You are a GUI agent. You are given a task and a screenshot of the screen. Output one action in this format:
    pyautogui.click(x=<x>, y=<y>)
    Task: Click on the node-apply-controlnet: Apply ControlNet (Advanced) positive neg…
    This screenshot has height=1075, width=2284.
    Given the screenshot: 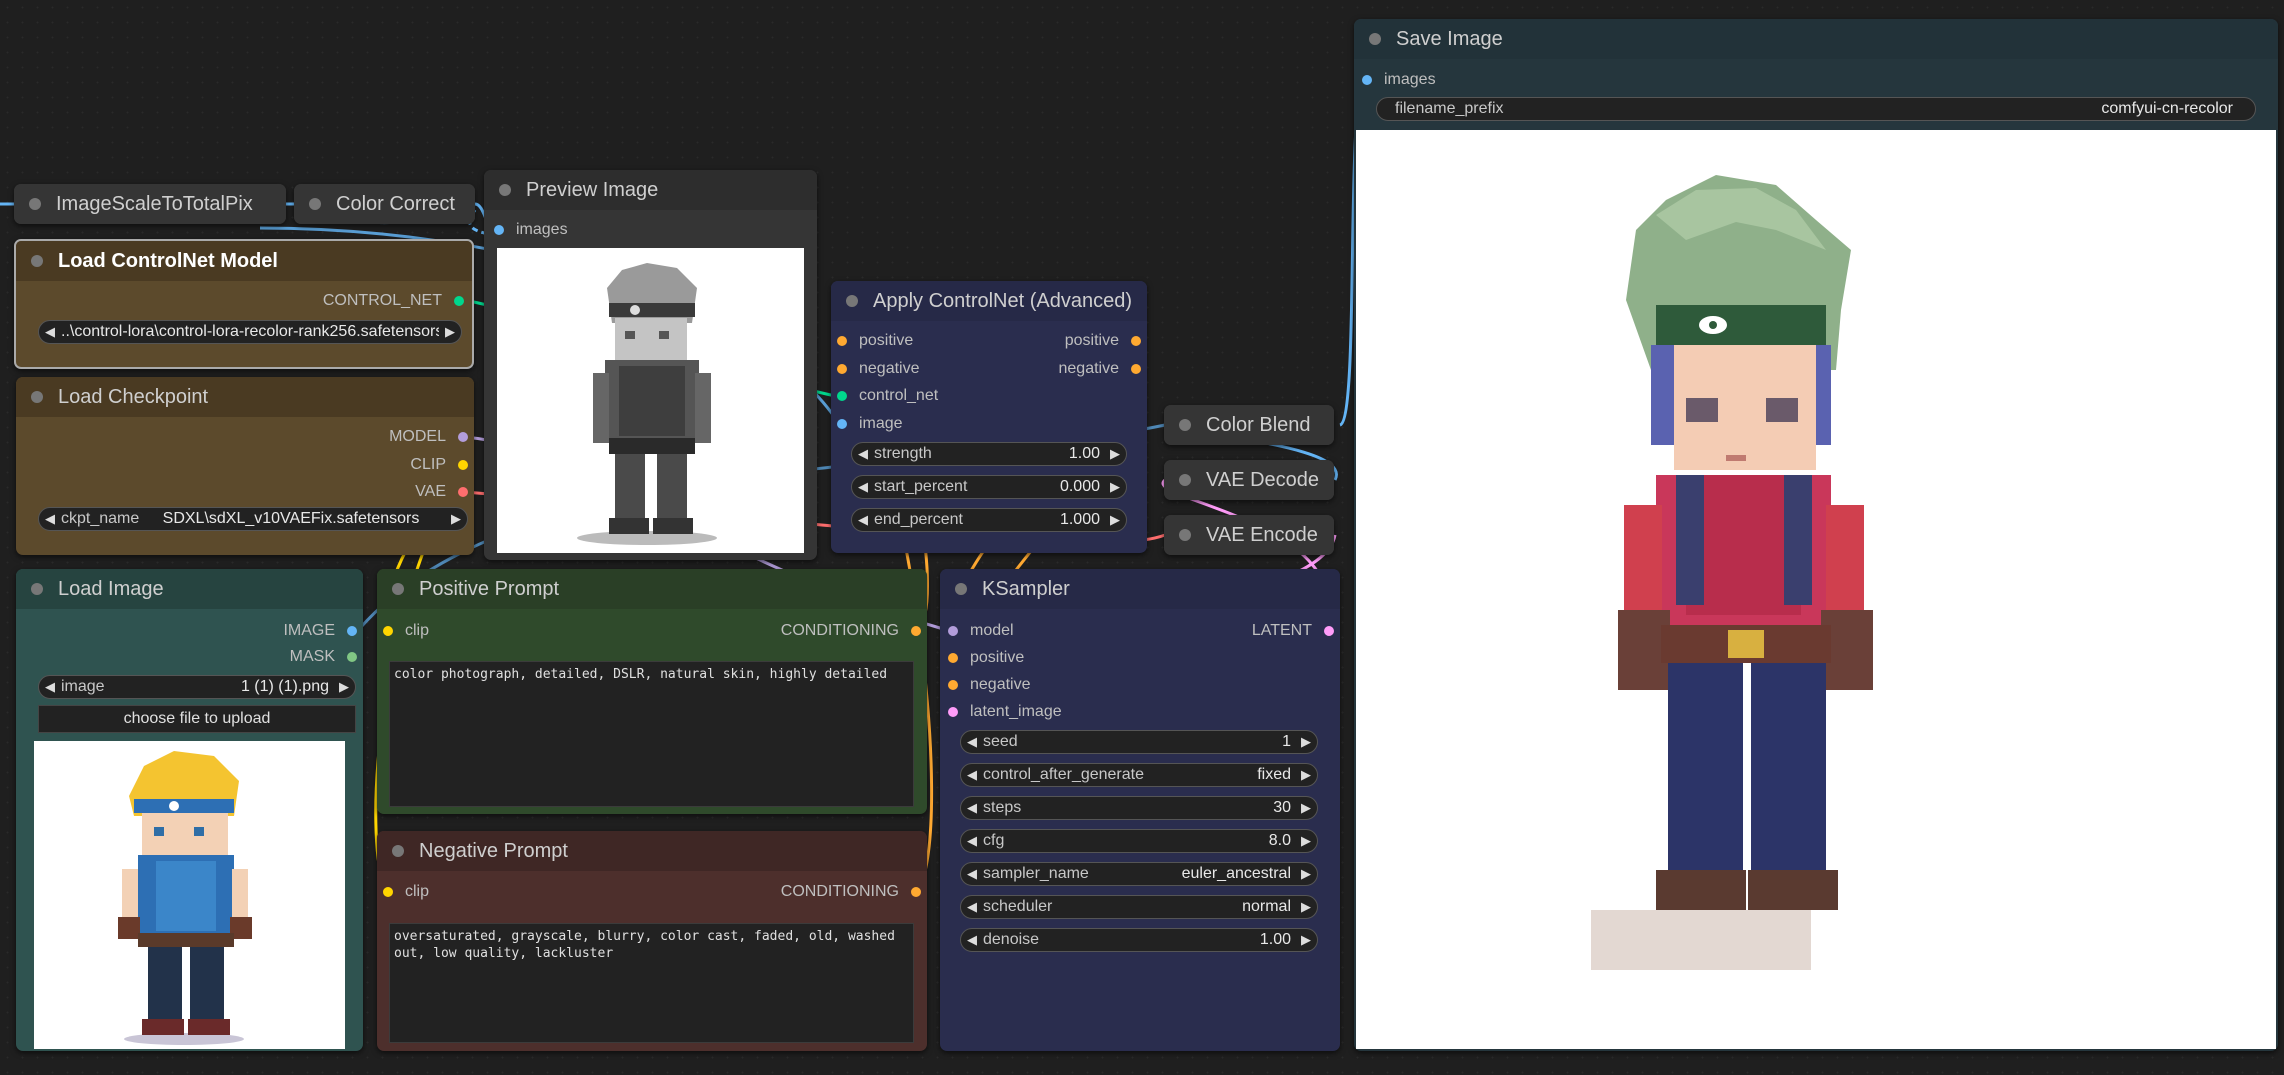 What is the action you would take?
    pyautogui.click(x=989, y=417)
    